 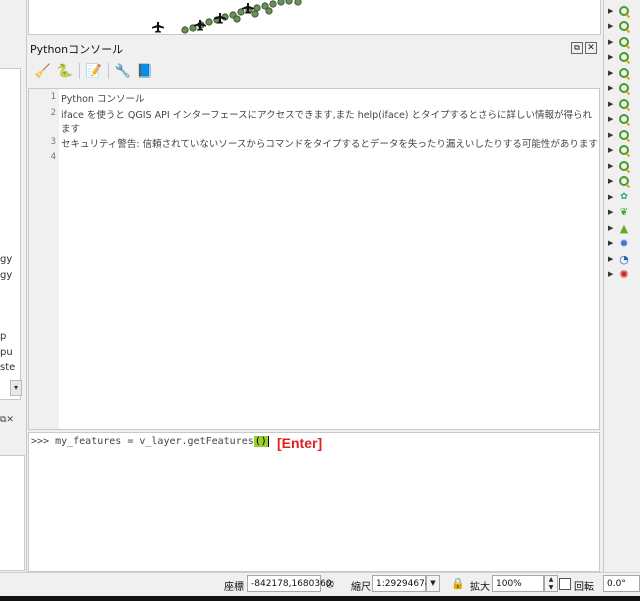 What do you see at coordinates (565, 584) in the screenshot?
I see `rotation-checkbox` at bounding box center [565, 584].